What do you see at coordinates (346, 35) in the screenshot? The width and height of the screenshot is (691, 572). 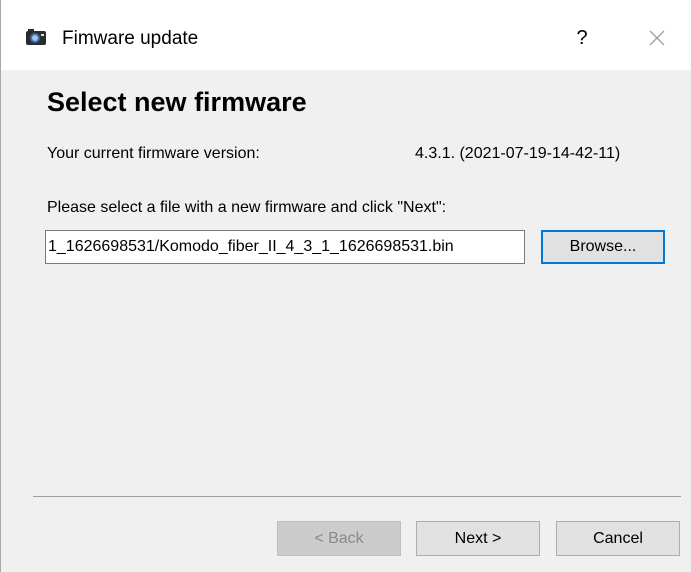 I see `title-bar: Fimware update ?` at bounding box center [346, 35].